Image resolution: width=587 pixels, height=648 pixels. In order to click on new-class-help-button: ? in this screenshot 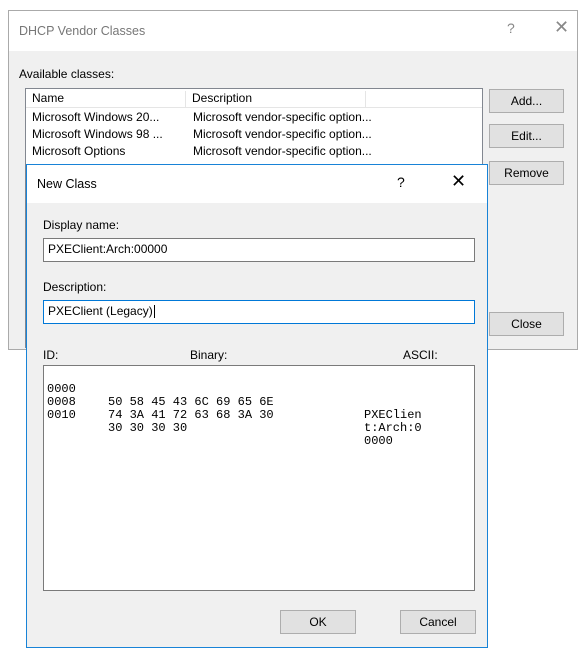, I will do `click(401, 182)`.